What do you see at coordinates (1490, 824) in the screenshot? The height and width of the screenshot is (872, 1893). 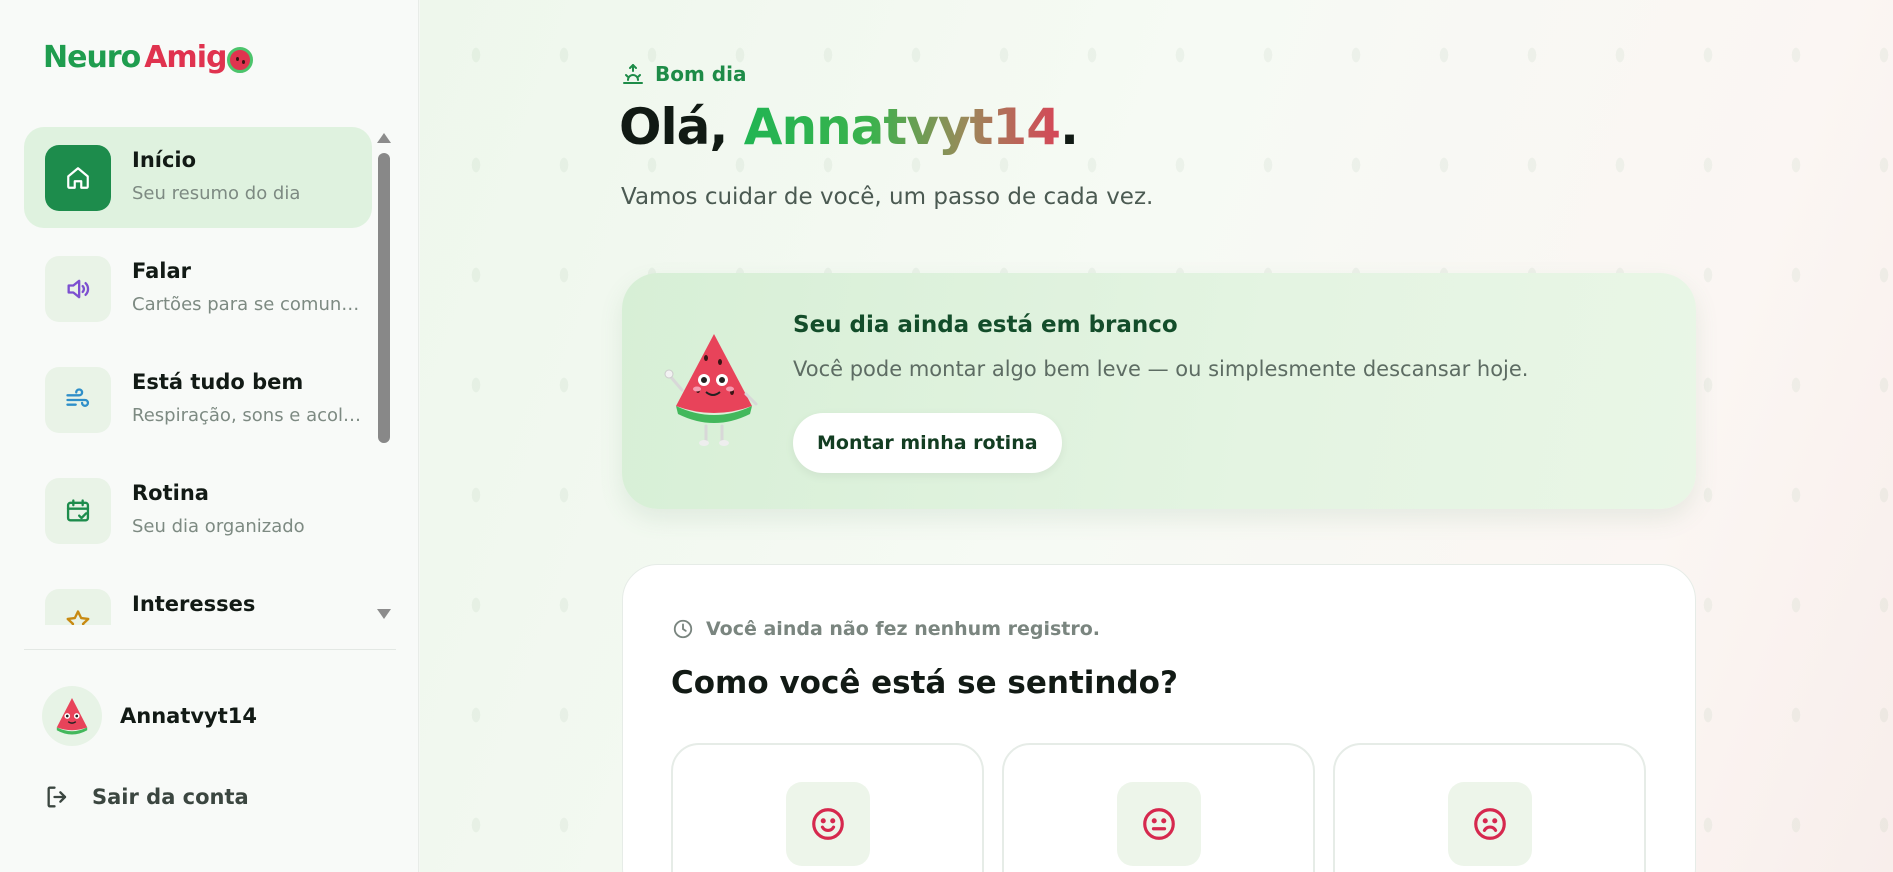 I see `sad-face-icon` at bounding box center [1490, 824].